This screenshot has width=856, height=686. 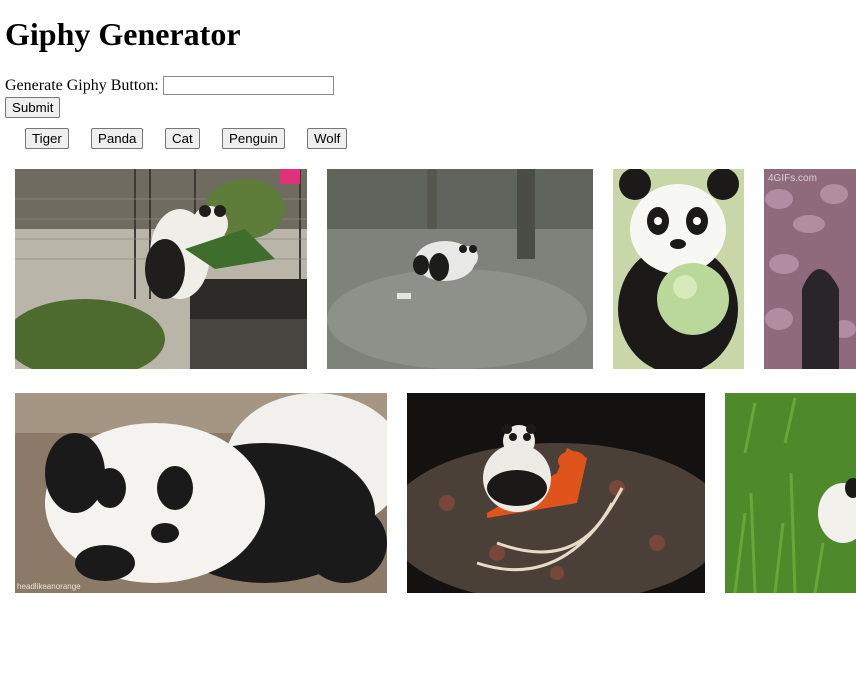 What do you see at coordinates (248, 85) in the screenshot?
I see `topic-input` at bounding box center [248, 85].